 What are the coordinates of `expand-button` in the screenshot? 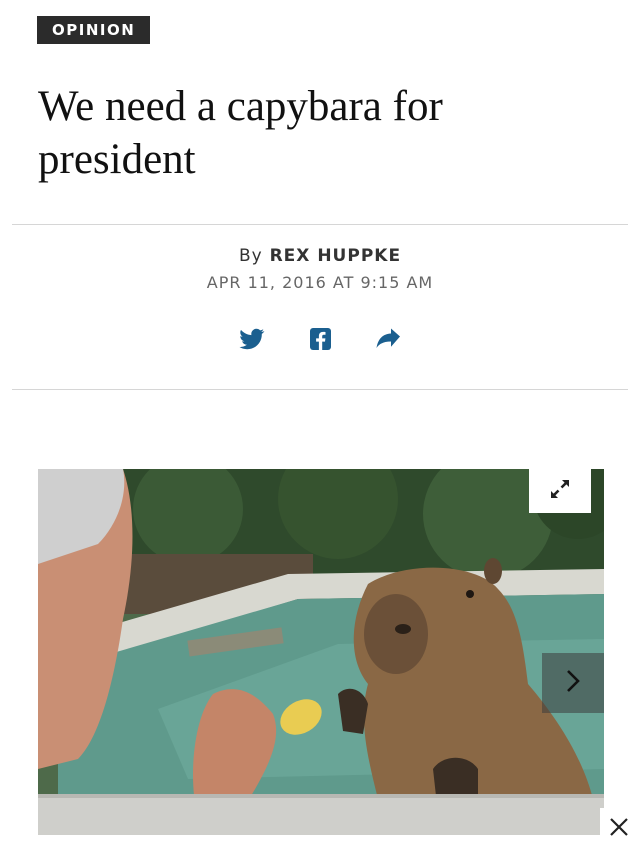 It's located at (560, 491).